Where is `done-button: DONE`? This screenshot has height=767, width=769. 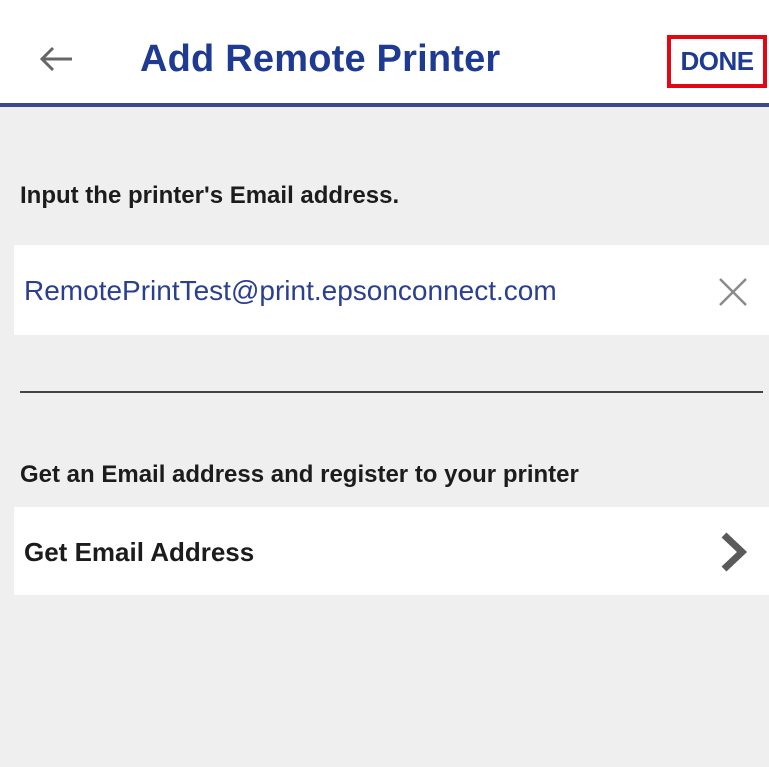 done-button: DONE is located at coordinates (717, 61).